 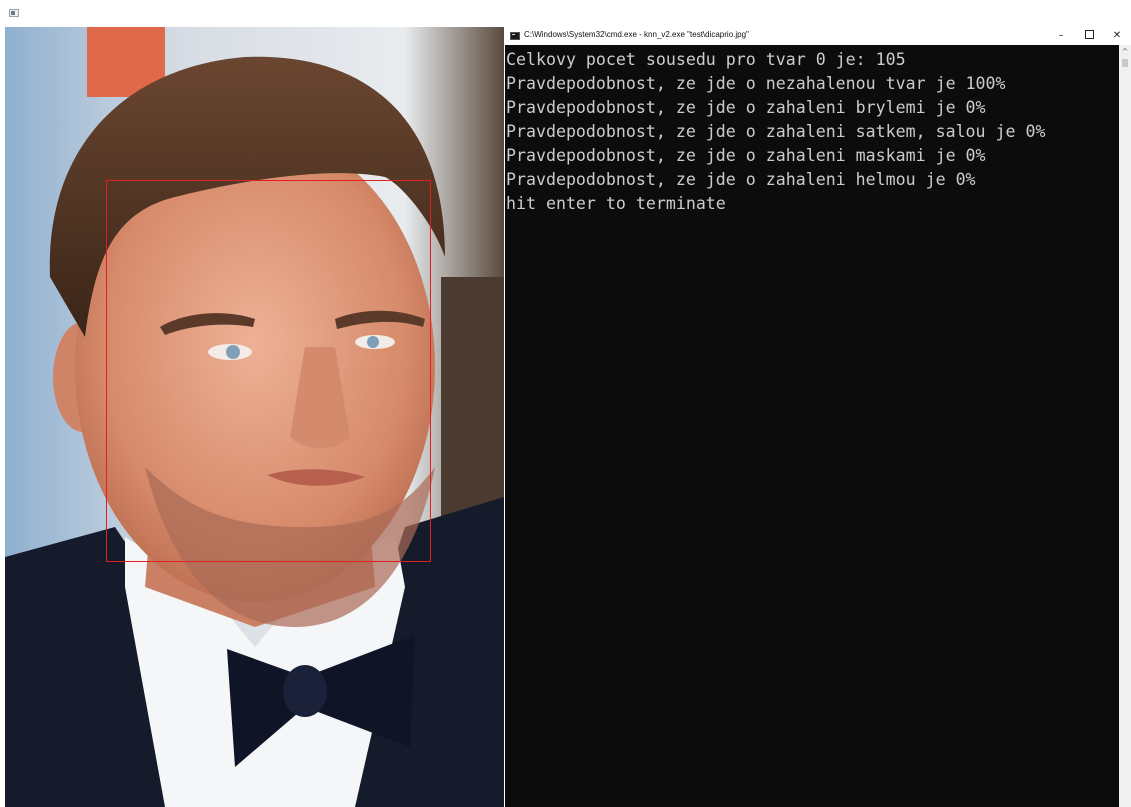 What do you see at coordinates (1117, 36) in the screenshot?
I see `close-button: ✕` at bounding box center [1117, 36].